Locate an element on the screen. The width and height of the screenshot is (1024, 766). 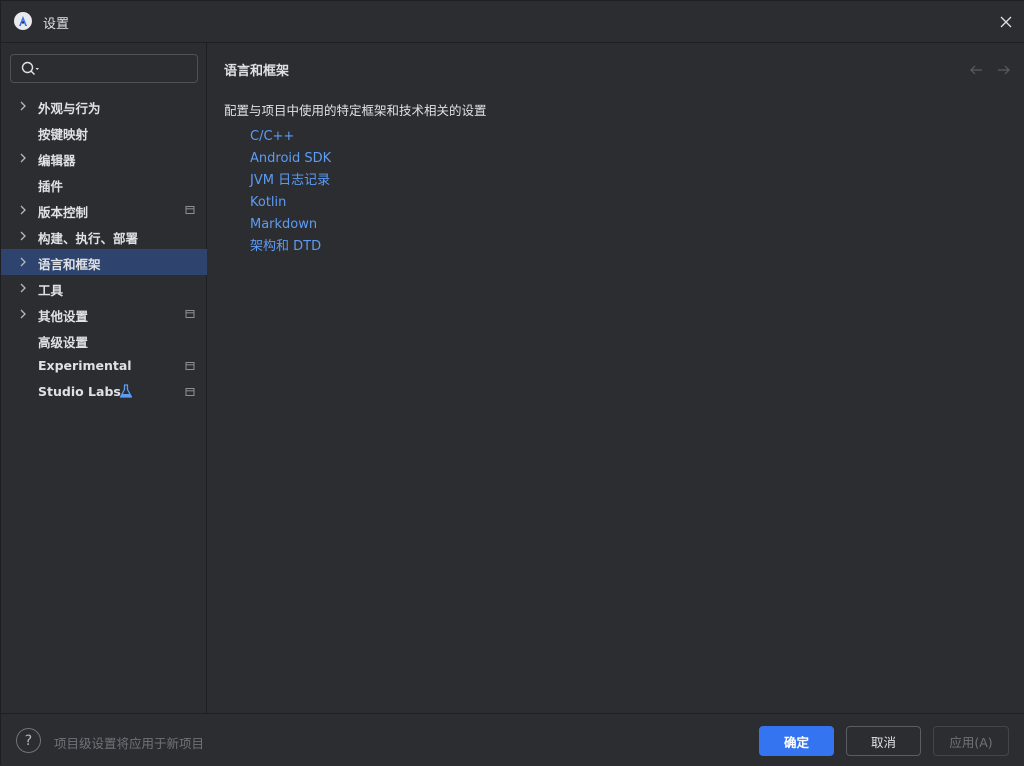
link-markdown: Markdown is located at coordinates (290, 227).